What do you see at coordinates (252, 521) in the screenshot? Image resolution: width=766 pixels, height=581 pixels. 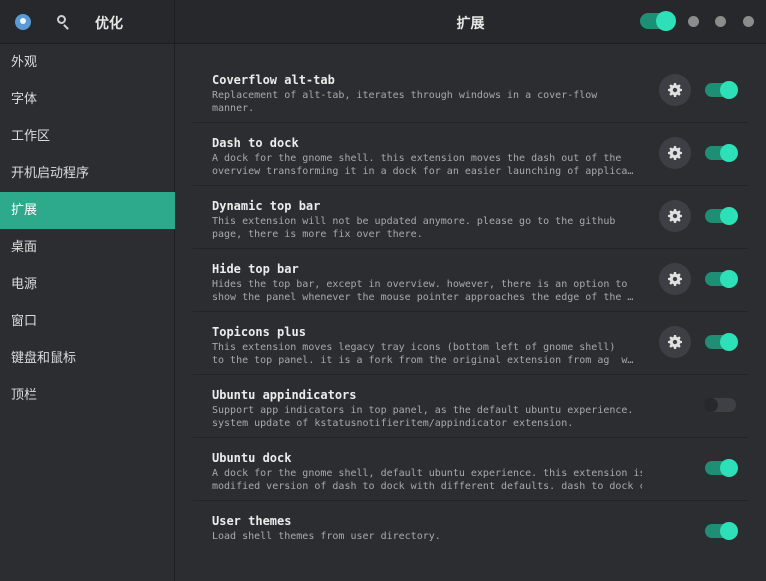 I see `extension-name: User themes` at bounding box center [252, 521].